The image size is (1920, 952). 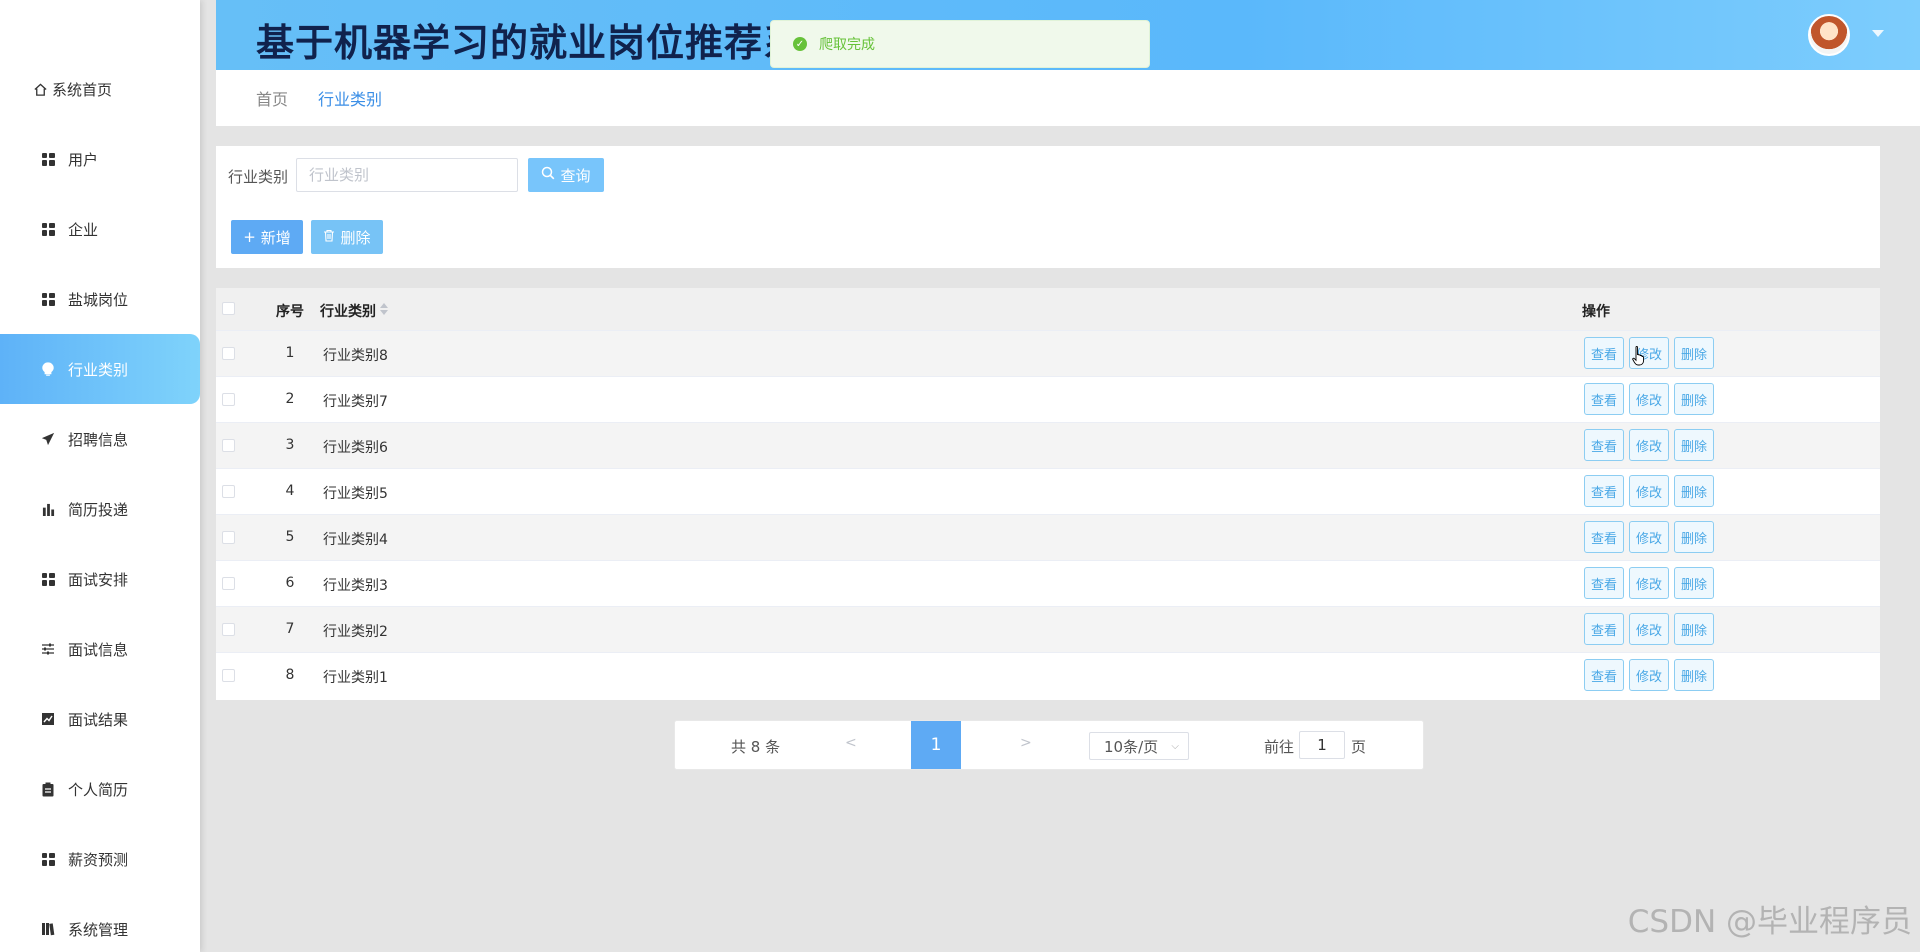 I want to click on sidebar-item-interview-schedule: 面试安排, so click(x=100, y=579).